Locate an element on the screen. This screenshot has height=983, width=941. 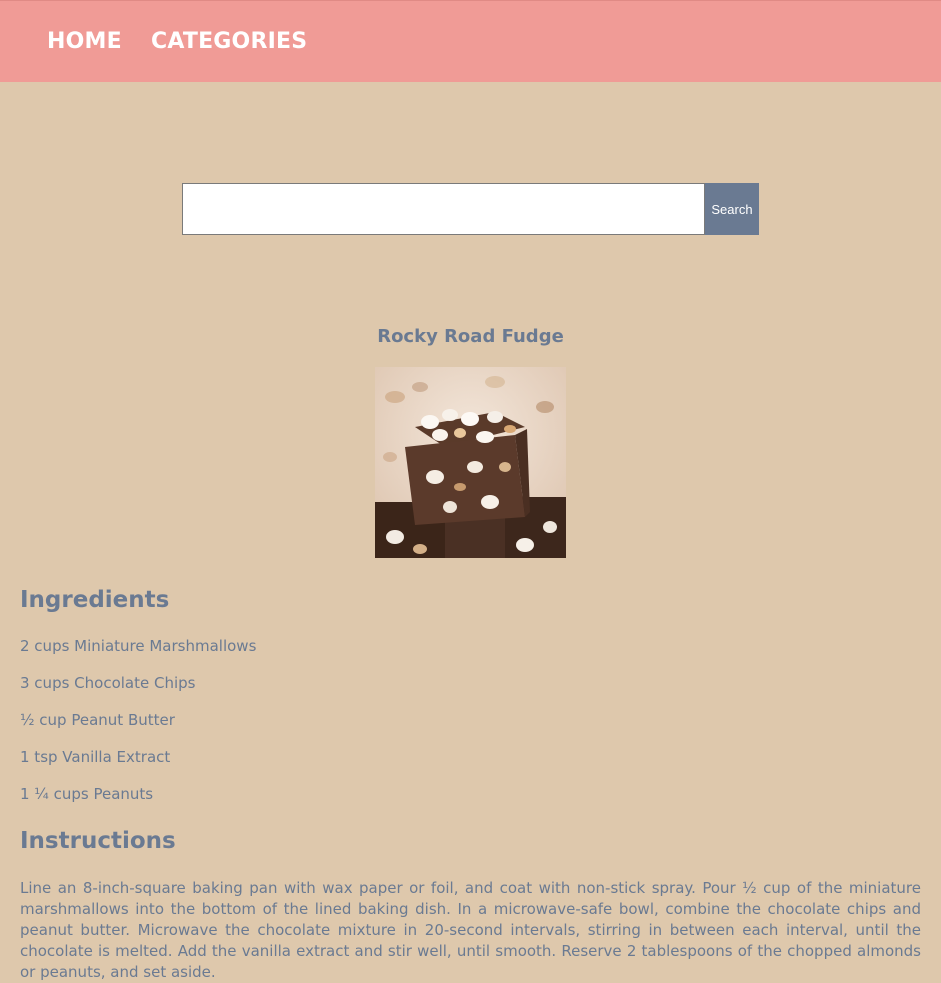
search-input is located at coordinates (443, 209).